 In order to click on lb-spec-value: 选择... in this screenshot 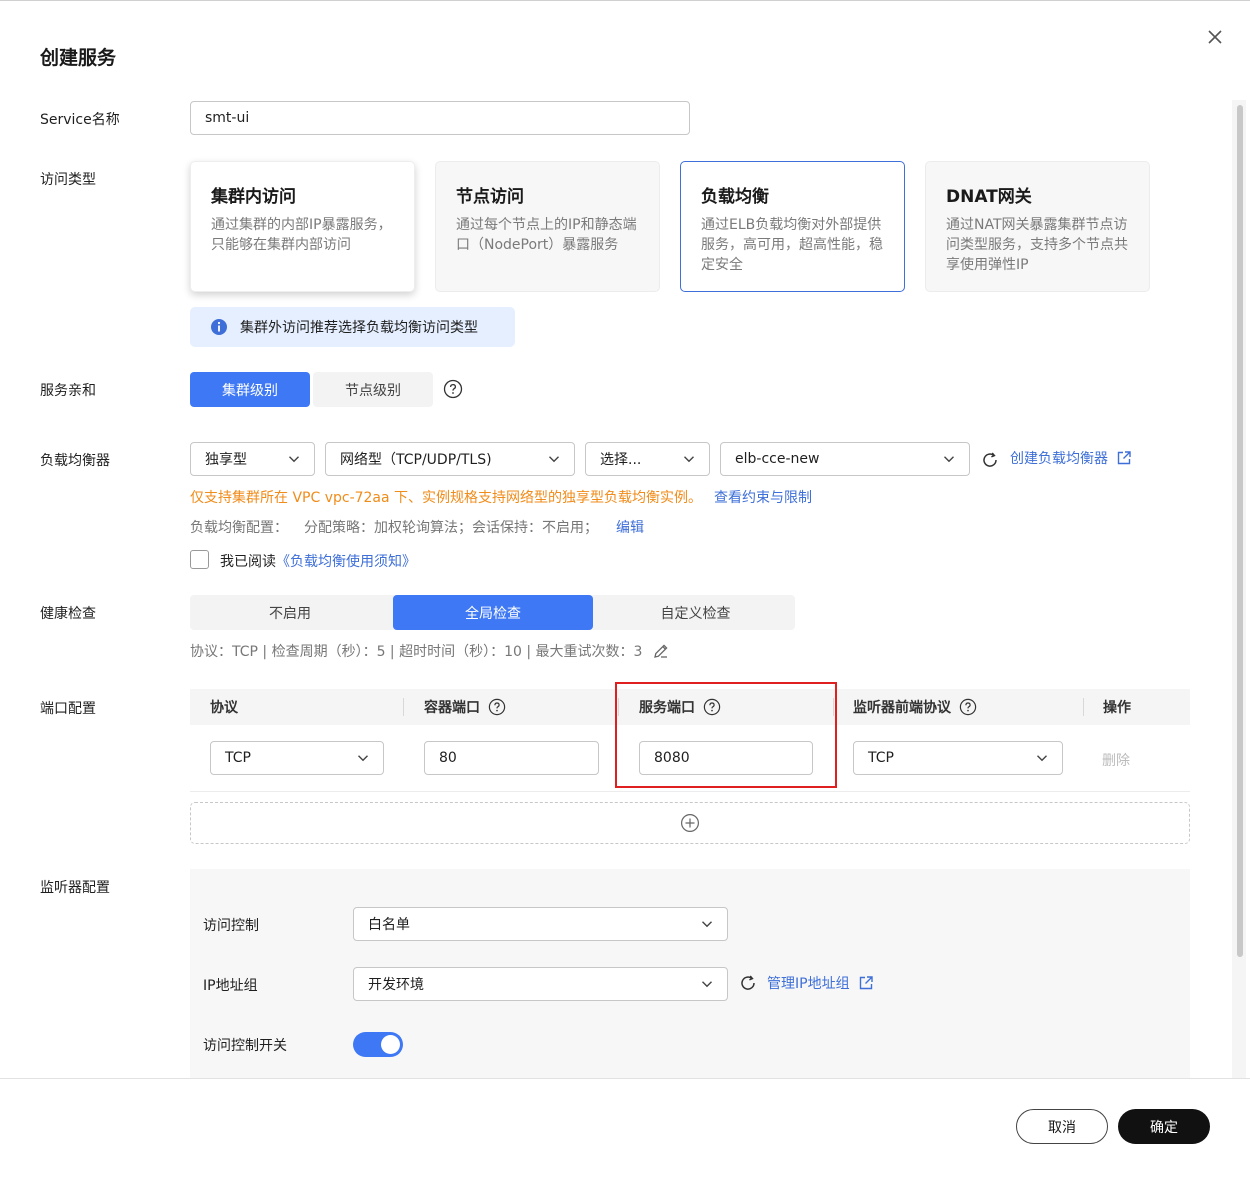, I will do `click(621, 460)`.